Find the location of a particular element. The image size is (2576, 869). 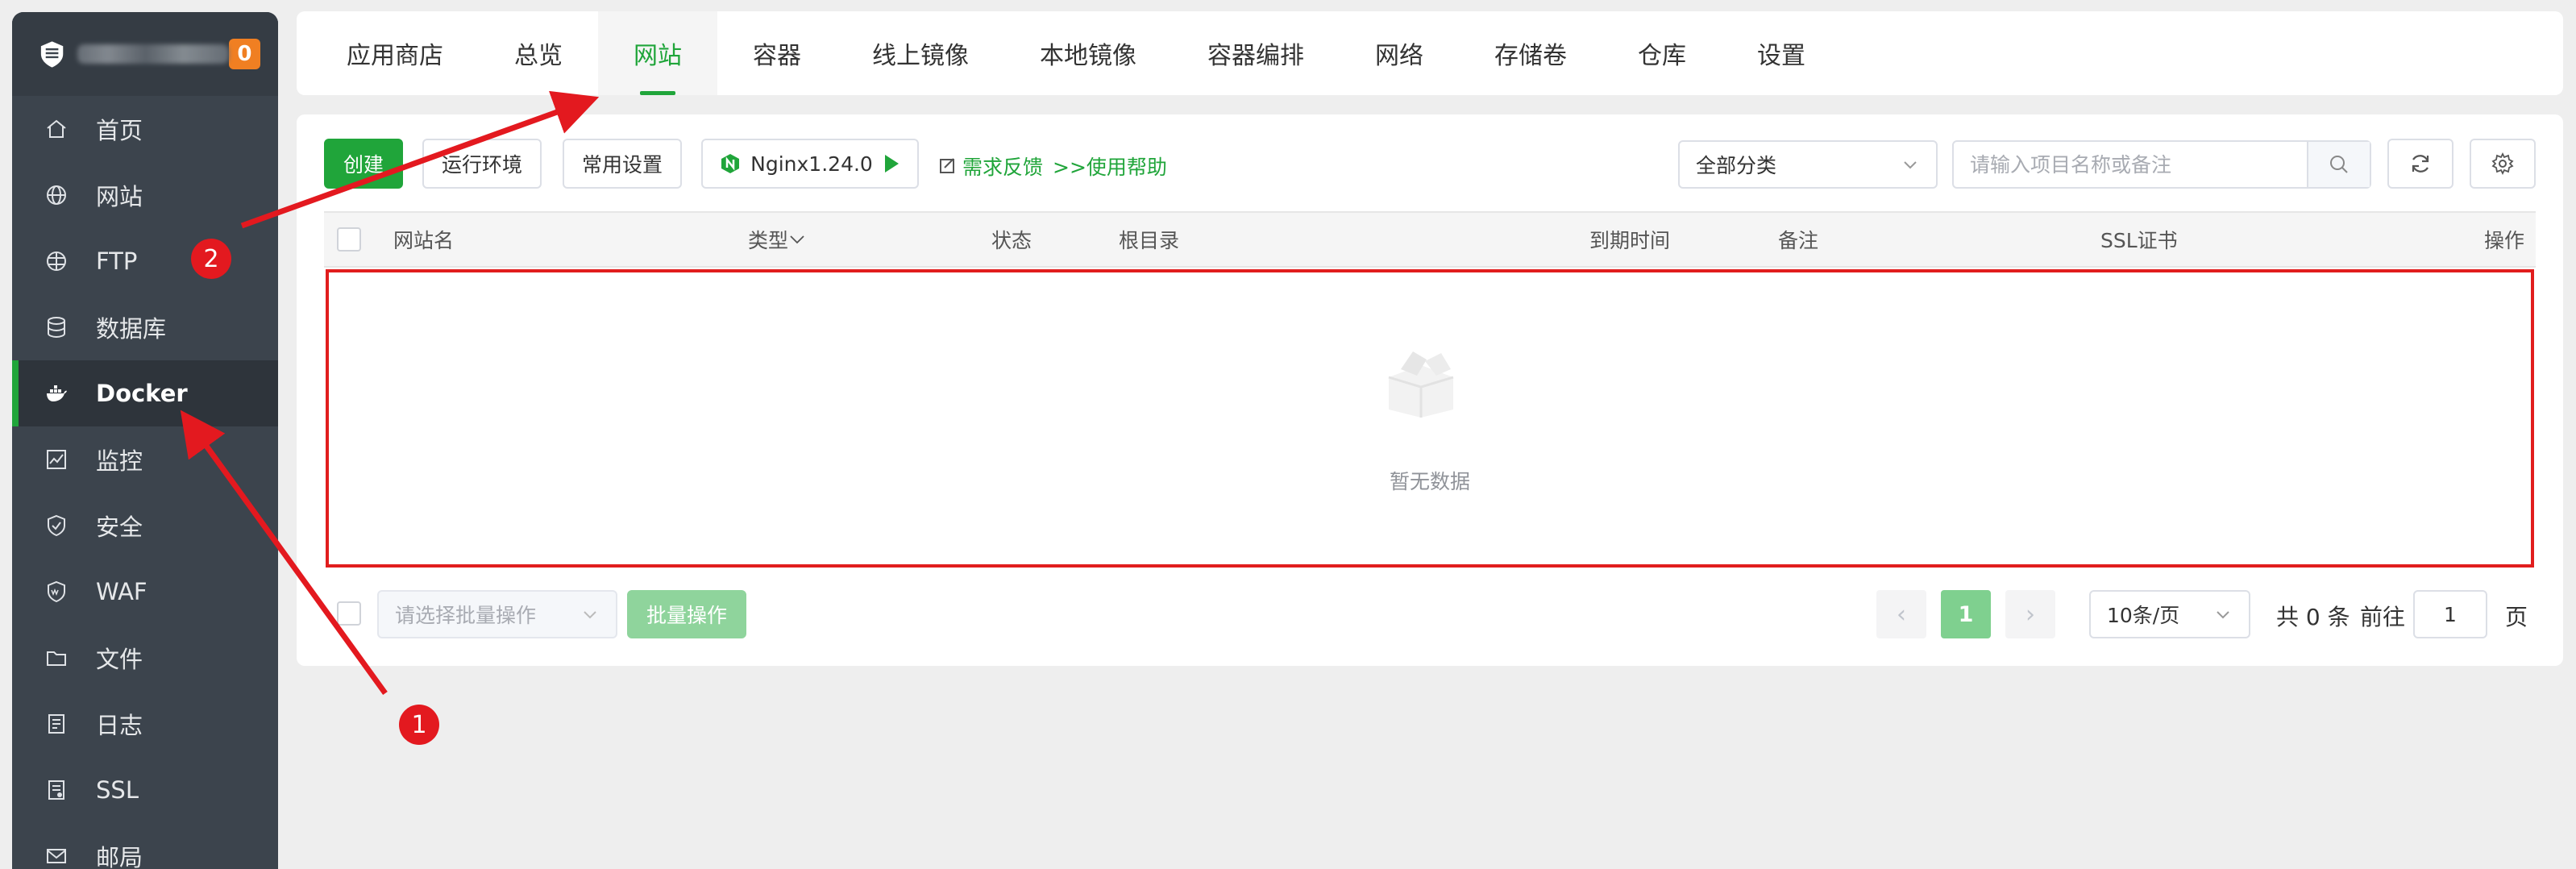

common-settings-button: 常用设置 is located at coordinates (622, 164).